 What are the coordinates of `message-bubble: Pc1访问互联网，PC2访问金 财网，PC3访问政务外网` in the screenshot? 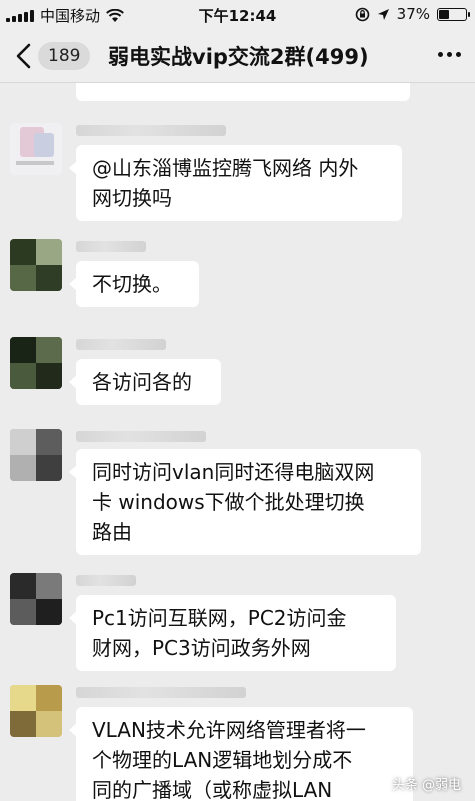 It's located at (232, 633).